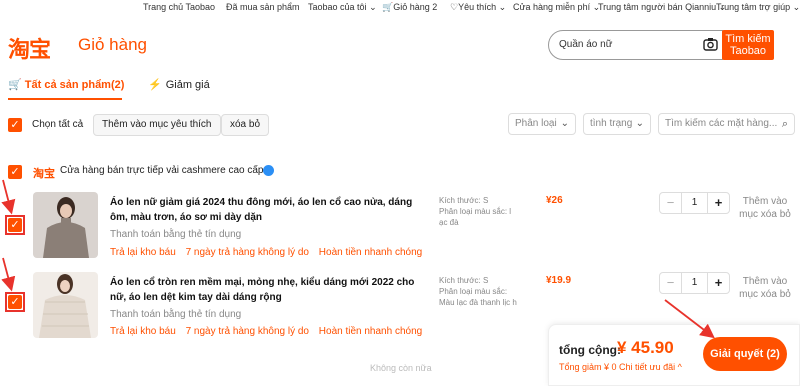  Describe the element at coordinates (590, 350) in the screenshot. I see `total-label: tổng cộng:` at that location.